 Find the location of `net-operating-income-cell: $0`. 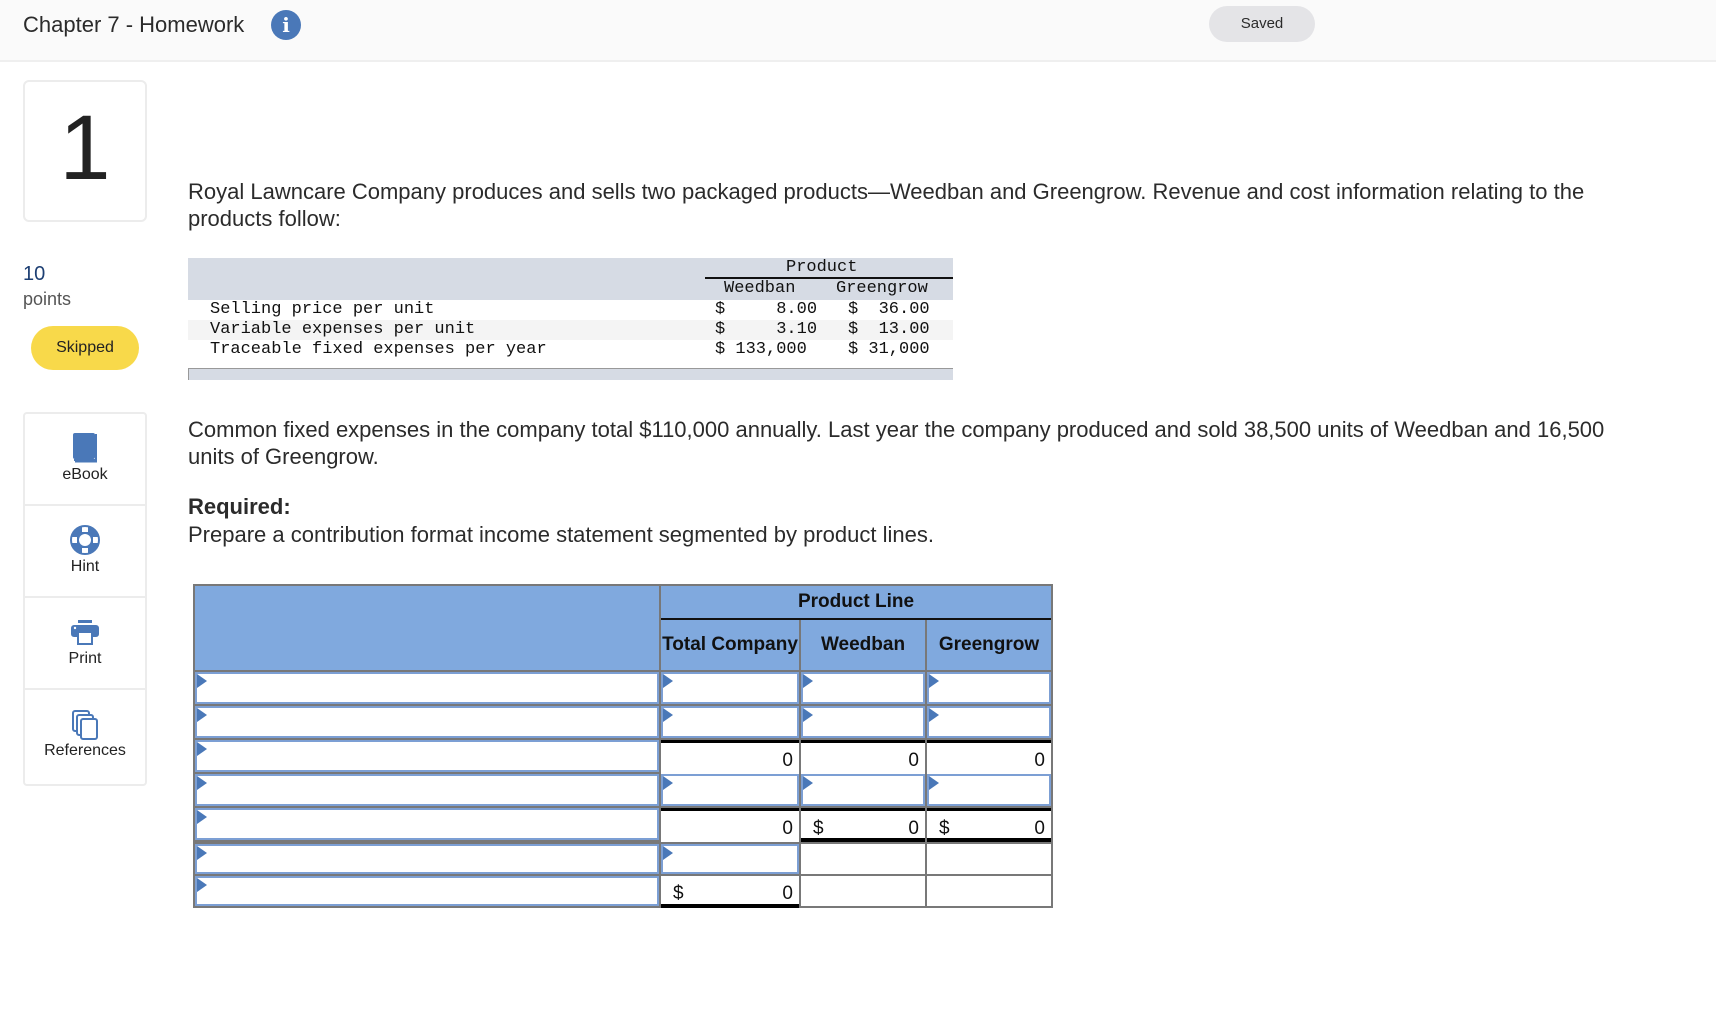

net-operating-income-cell: $0 is located at coordinates (730, 892).